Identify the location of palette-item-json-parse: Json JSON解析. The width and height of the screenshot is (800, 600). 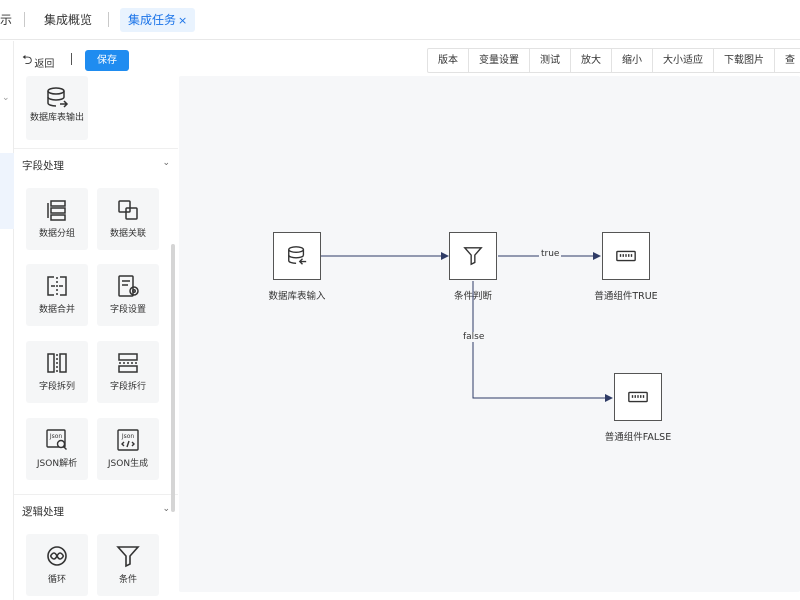
(57, 449).